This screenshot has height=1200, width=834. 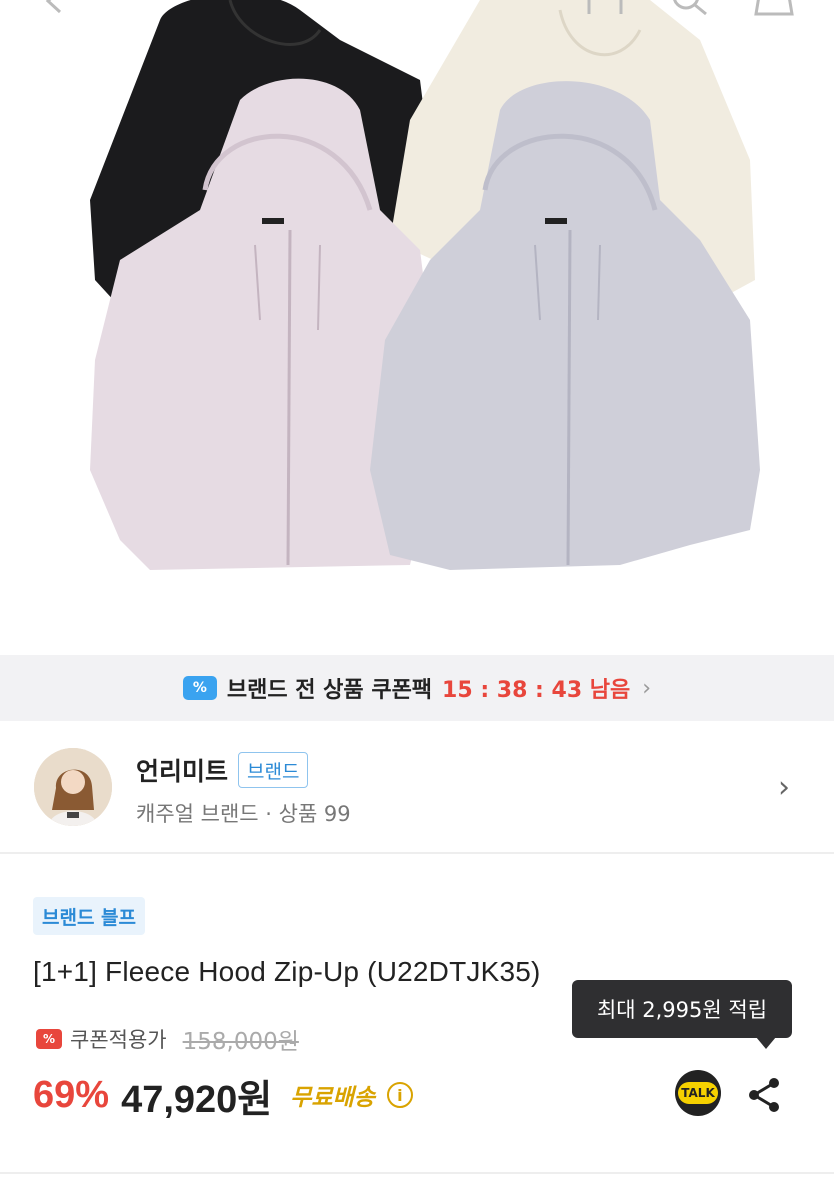 I want to click on price-row: 69% 47,920원 무료배송 i, so click(x=223, y=1095).